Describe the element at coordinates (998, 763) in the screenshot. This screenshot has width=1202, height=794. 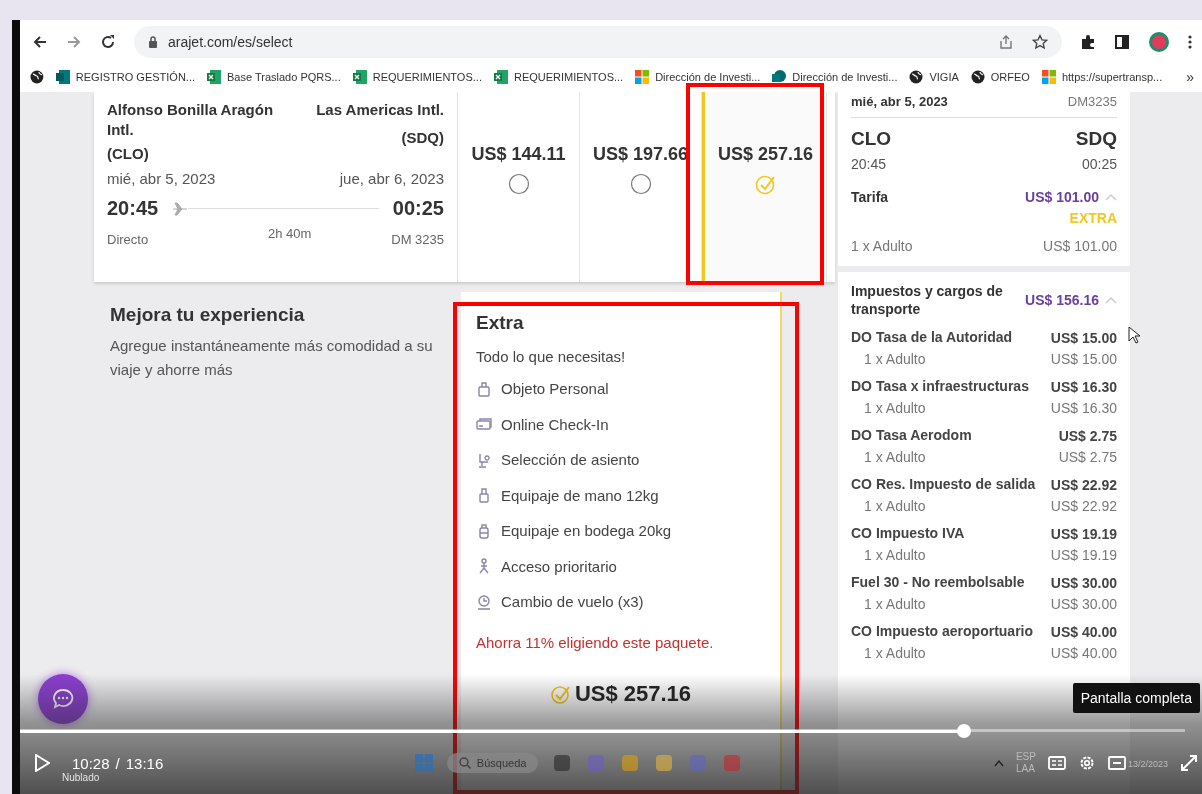
I see `chevron-up-icon` at that location.